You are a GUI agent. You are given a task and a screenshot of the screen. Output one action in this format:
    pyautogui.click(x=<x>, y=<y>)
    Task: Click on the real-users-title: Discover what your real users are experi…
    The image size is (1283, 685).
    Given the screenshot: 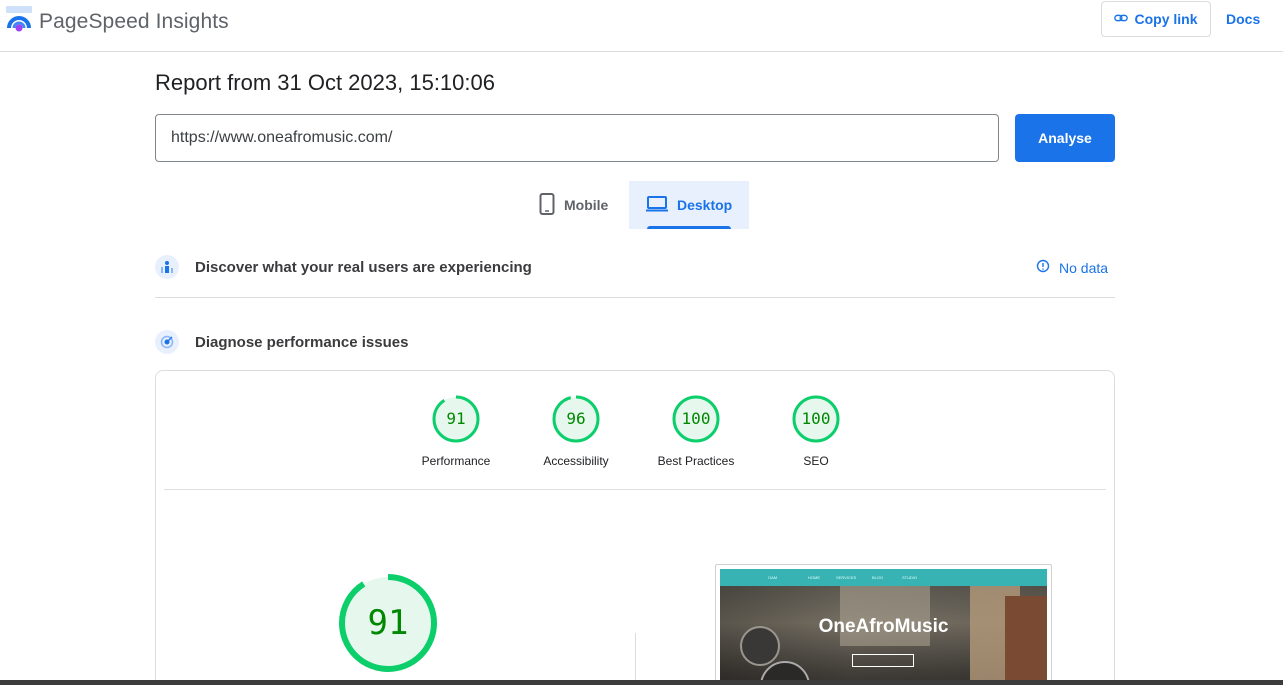 What is the action you would take?
    pyautogui.click(x=363, y=267)
    